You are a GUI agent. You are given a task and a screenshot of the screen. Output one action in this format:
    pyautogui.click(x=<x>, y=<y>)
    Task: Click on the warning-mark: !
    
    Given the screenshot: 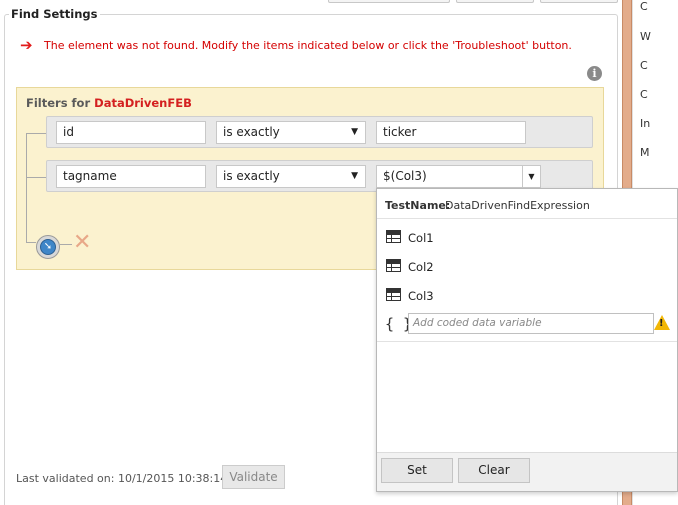 What is the action you would take?
    pyautogui.click(x=661, y=323)
    